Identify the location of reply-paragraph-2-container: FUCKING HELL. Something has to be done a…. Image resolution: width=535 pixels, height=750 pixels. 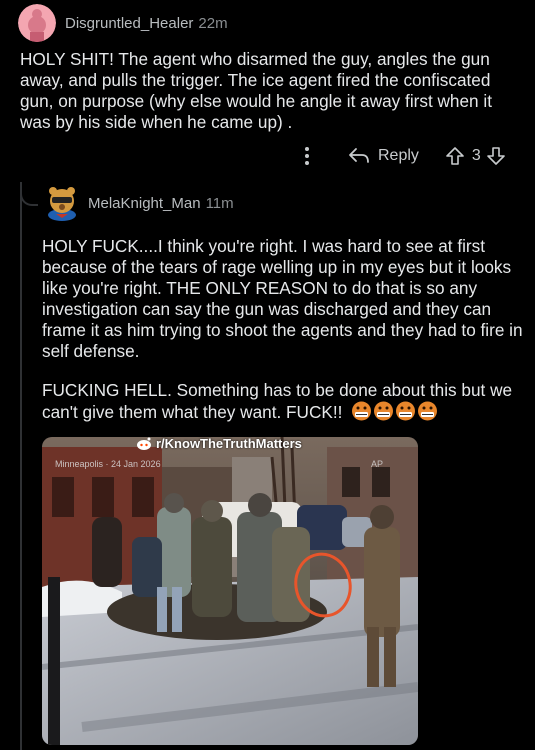
(284, 401).